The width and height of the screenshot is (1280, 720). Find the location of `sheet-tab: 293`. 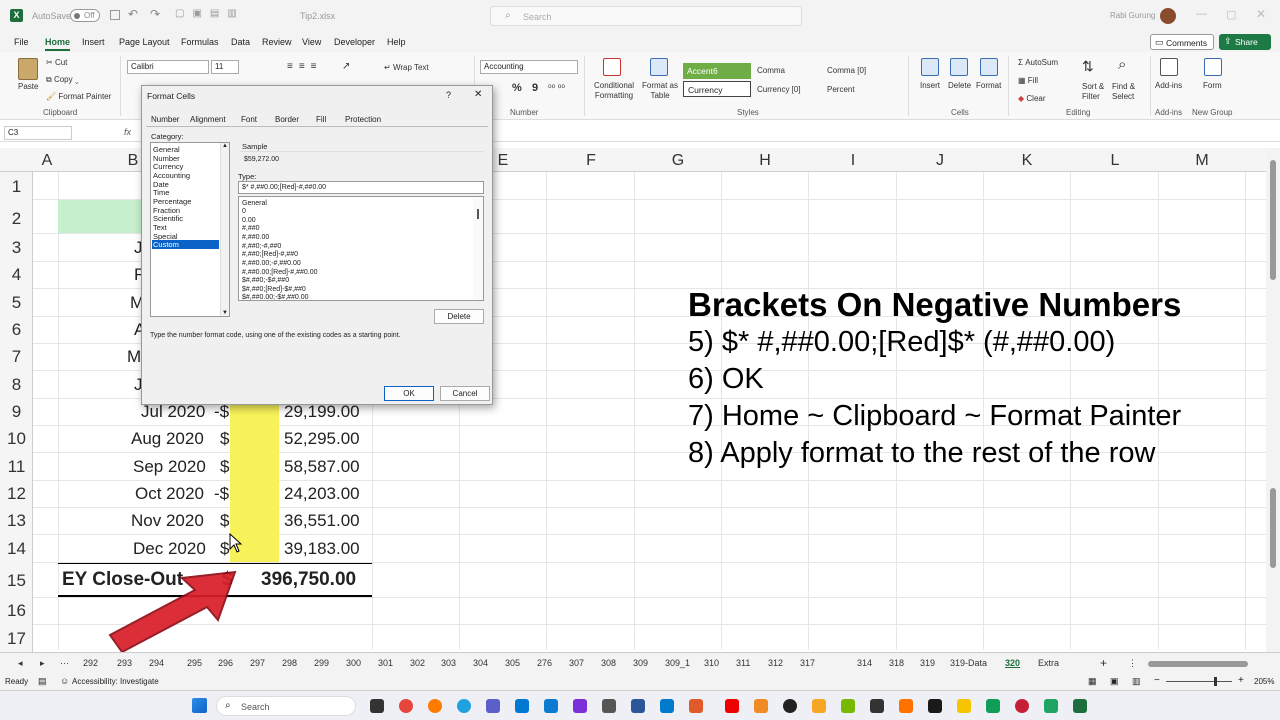

sheet-tab: 293 is located at coordinates (124, 663).